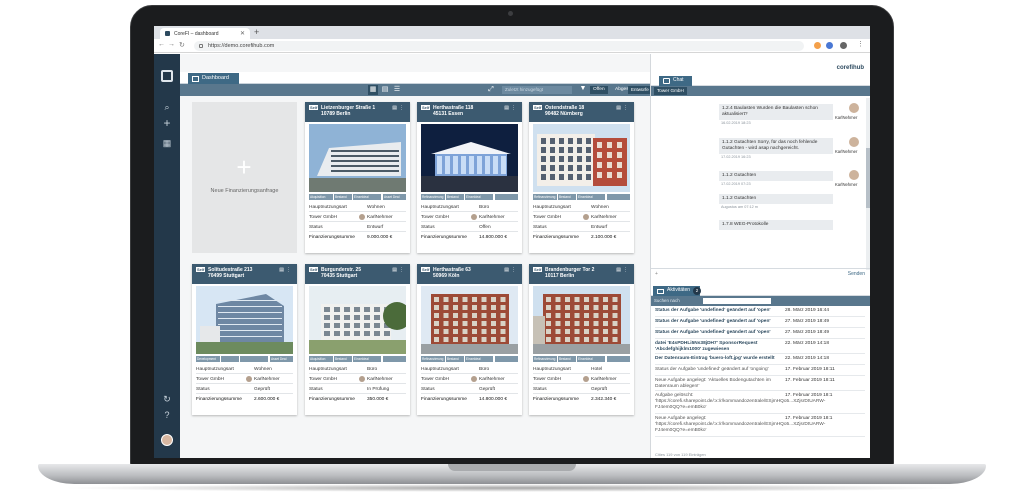 Image resolution: width=1024 pixels, height=500 pixels. What do you see at coordinates (161, 44) in the screenshot?
I see `back-icon: ←` at bounding box center [161, 44].